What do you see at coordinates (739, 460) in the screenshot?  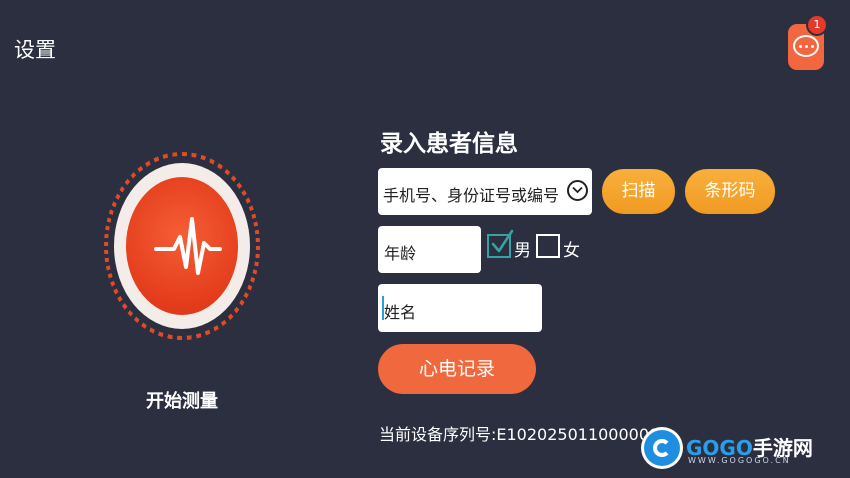 I see `watermark-url: WWW.GOGOGO.CN` at bounding box center [739, 460].